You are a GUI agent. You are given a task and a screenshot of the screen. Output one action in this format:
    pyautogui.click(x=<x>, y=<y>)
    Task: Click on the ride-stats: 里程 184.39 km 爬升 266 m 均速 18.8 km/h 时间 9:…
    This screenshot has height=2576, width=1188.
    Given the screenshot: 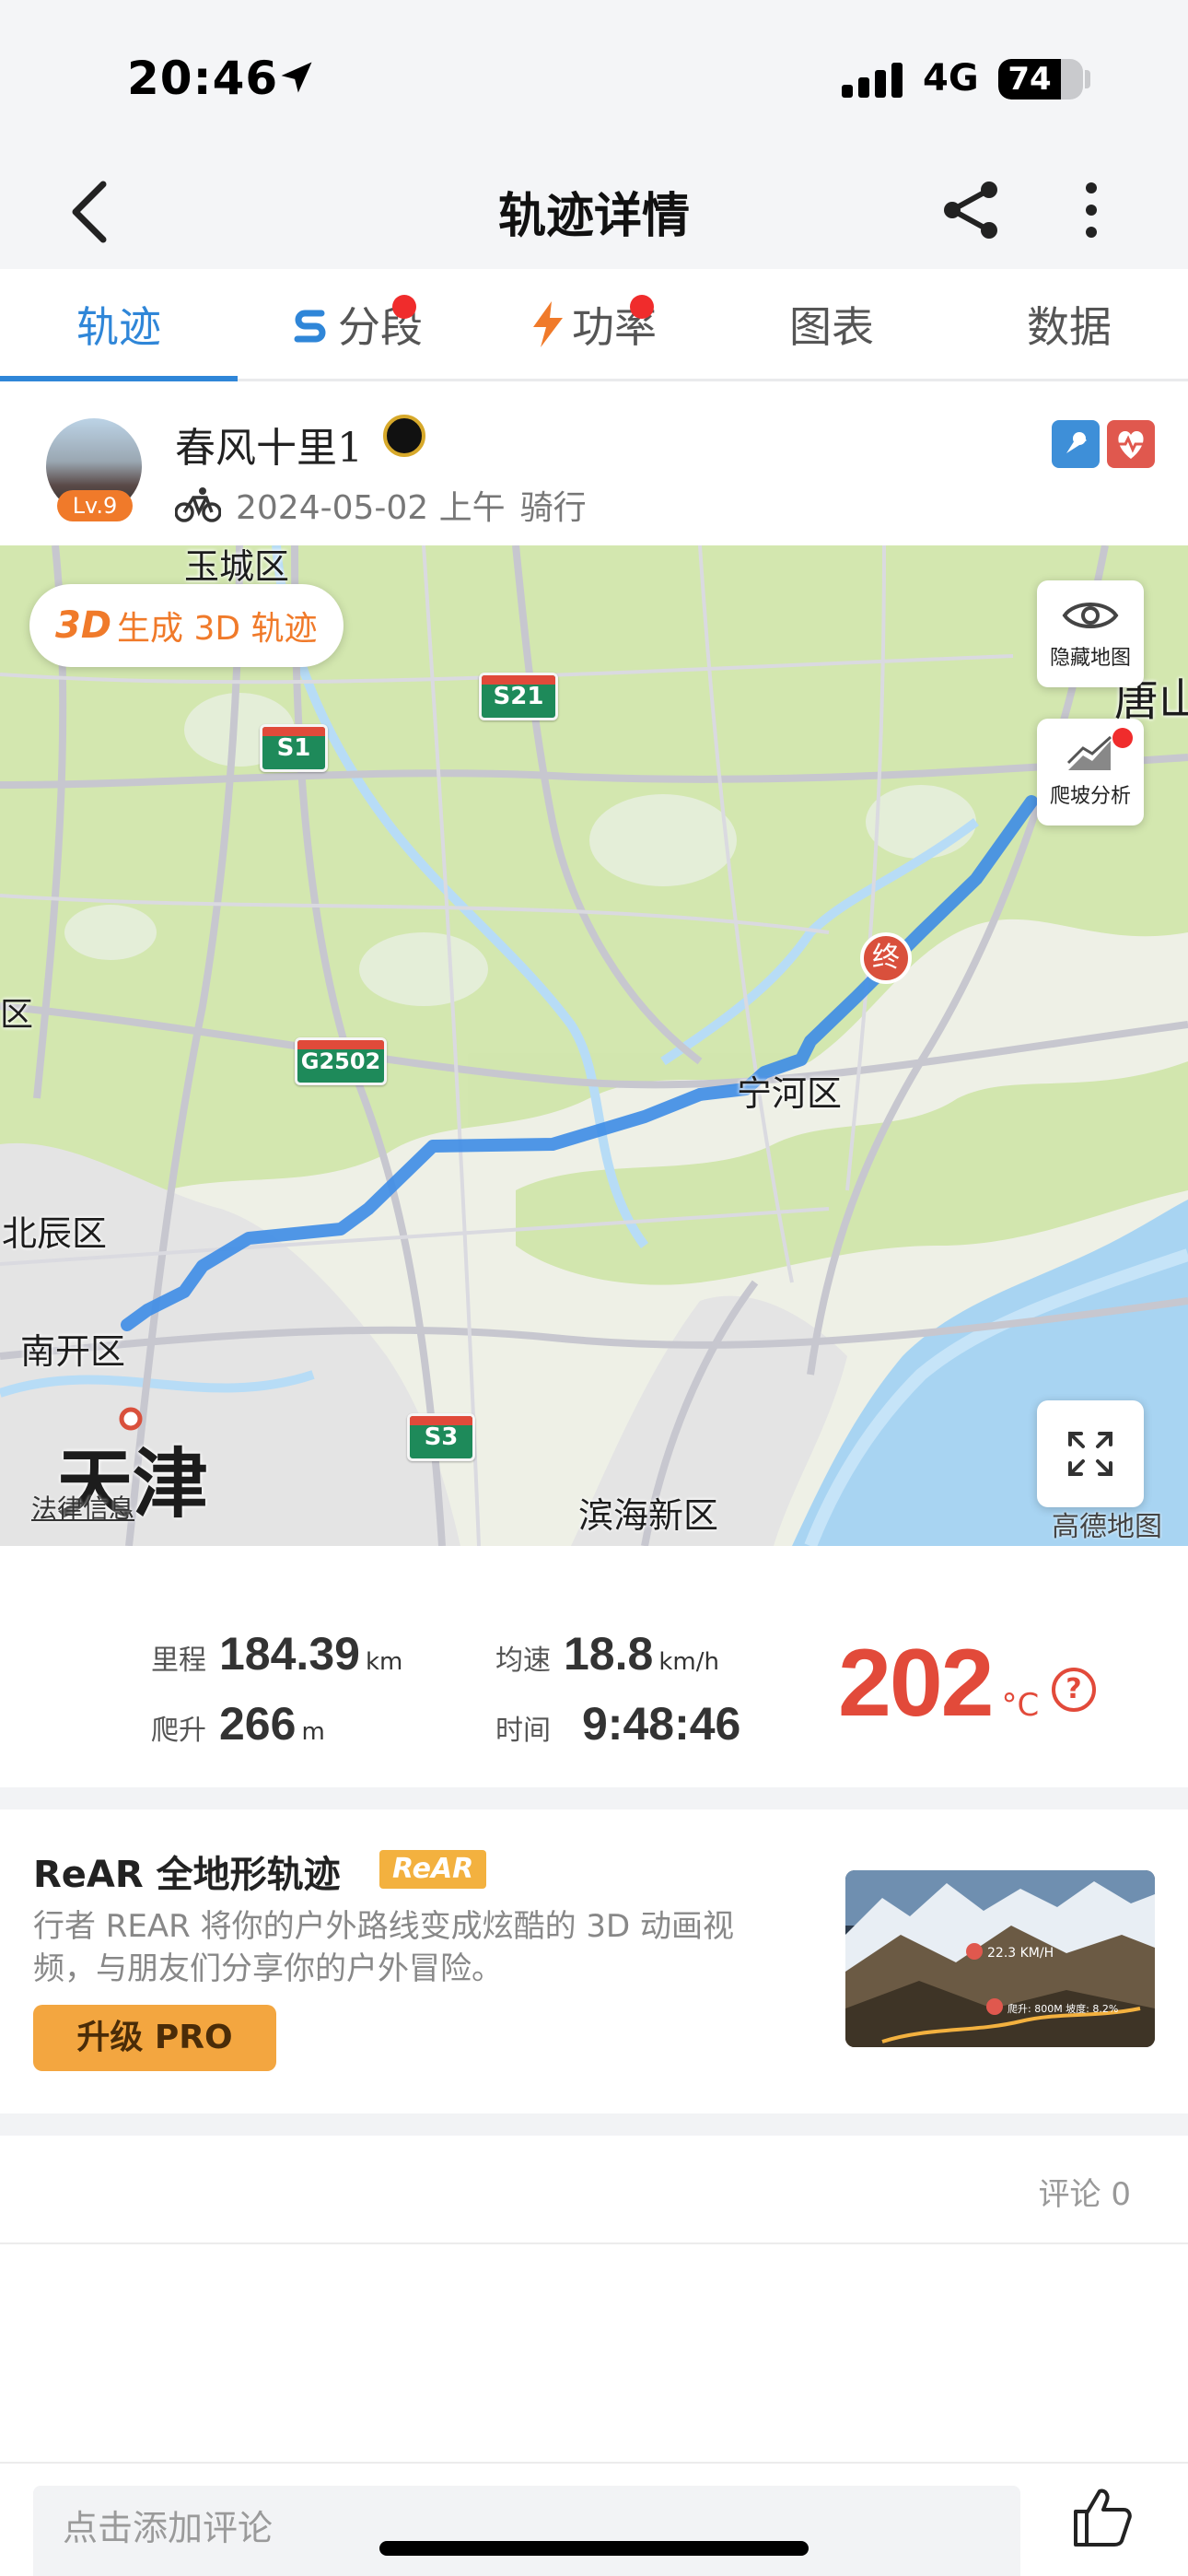 What is the action you would take?
    pyautogui.click(x=594, y=1666)
    